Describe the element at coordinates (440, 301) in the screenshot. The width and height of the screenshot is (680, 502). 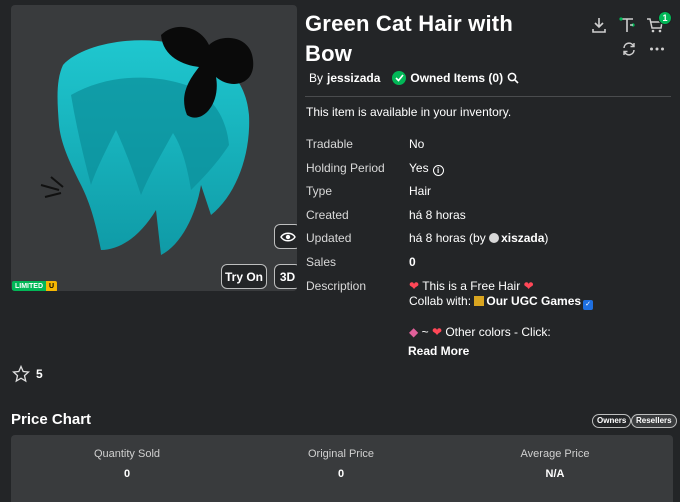
I see `collab-prefix: Collab with:` at that location.